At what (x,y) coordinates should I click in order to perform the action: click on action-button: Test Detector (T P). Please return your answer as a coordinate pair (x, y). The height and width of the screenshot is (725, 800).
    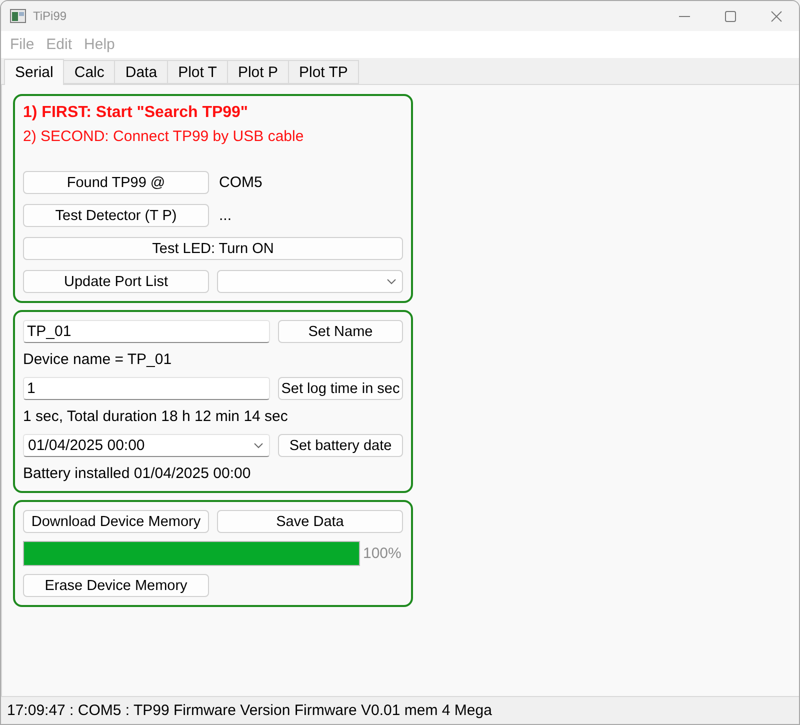
    Looking at the image, I should click on (116, 215).